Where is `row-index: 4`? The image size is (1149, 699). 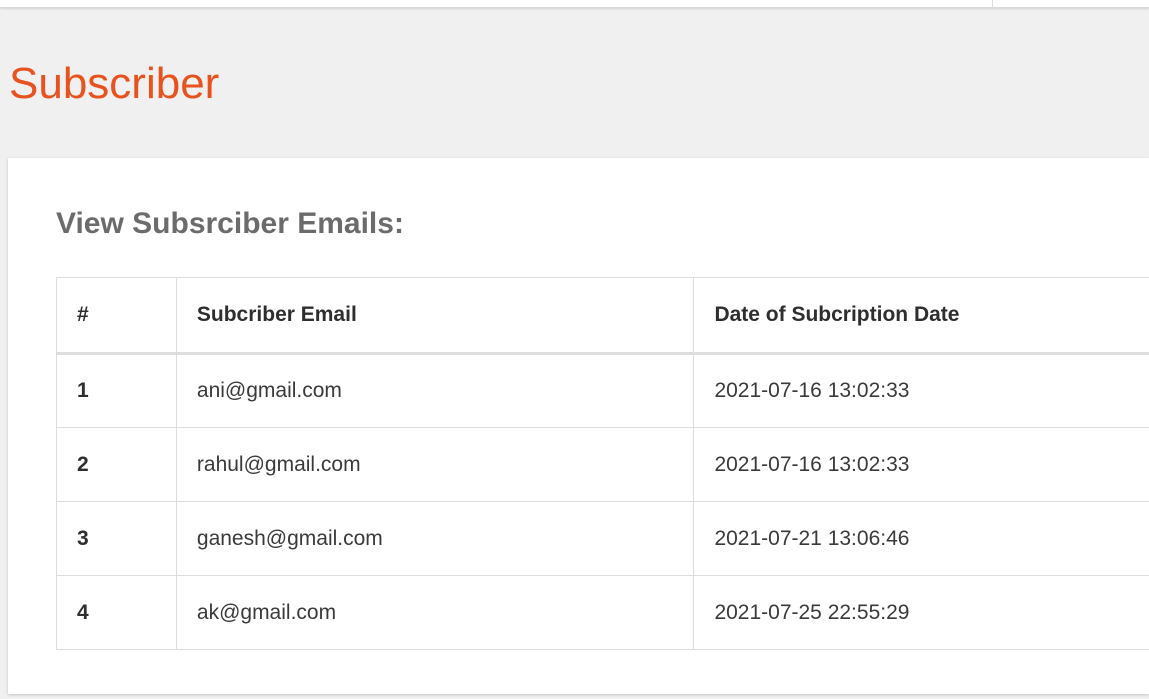 row-index: 4 is located at coordinates (116, 612).